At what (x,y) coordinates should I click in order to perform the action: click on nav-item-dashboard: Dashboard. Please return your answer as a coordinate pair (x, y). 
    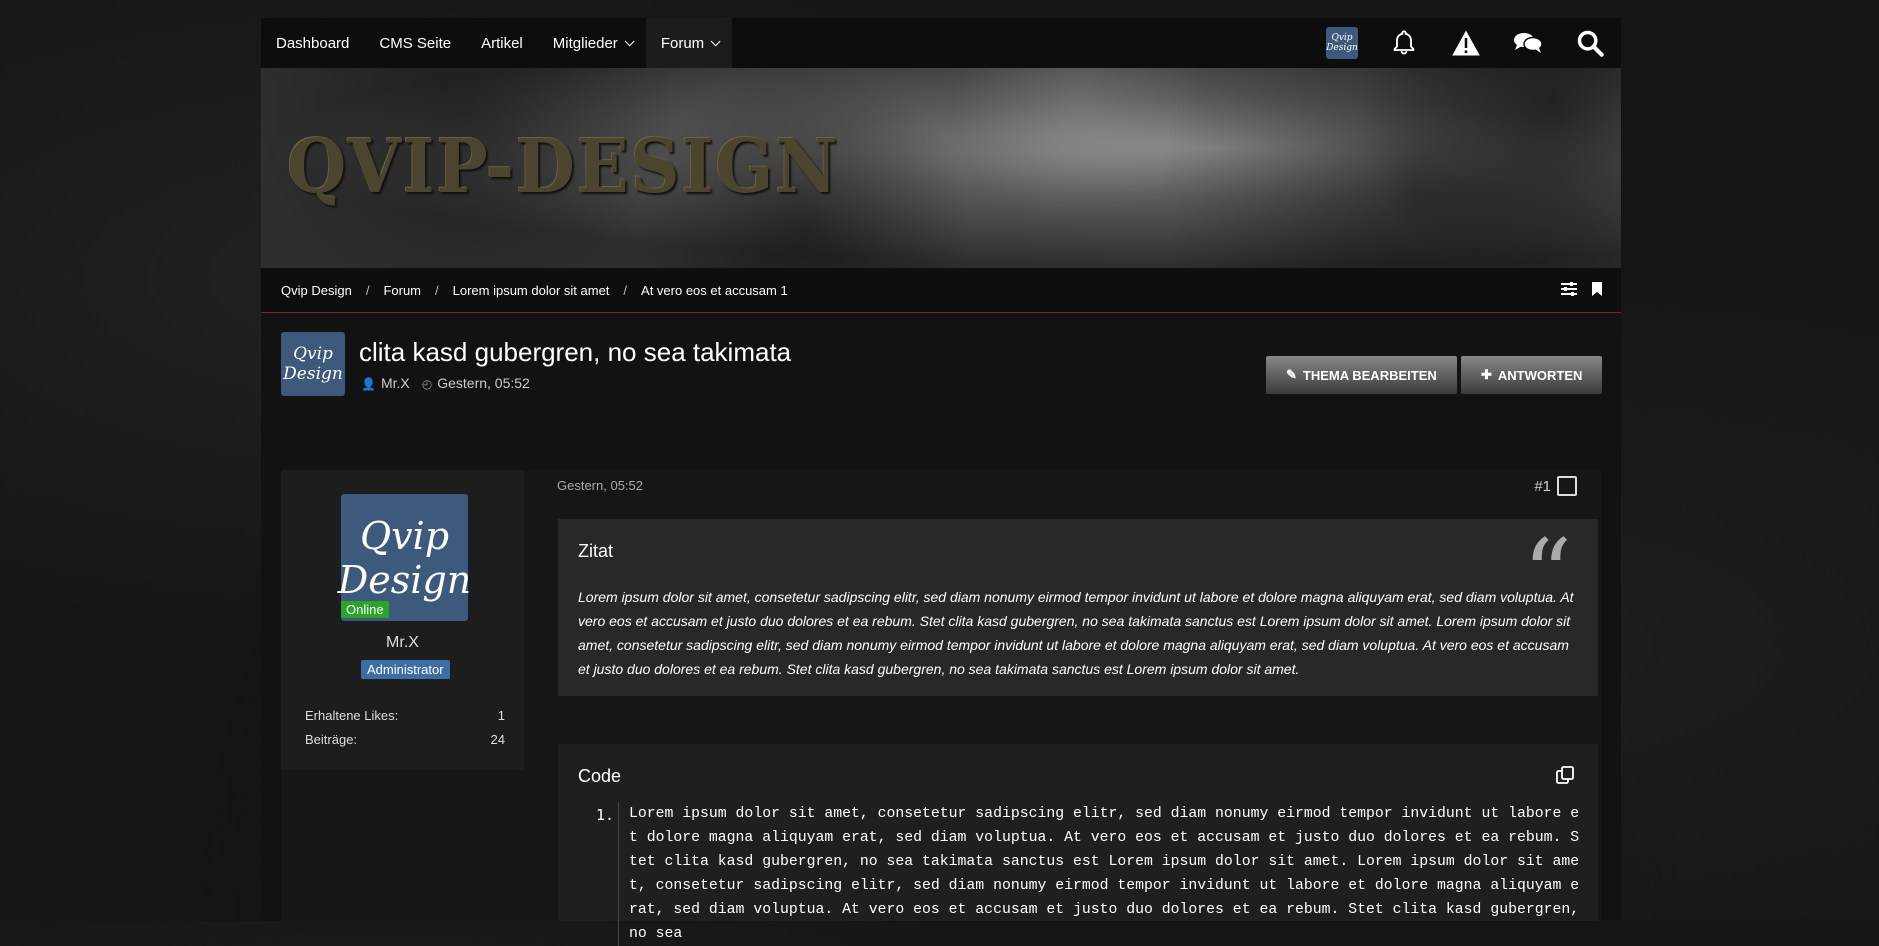
    Looking at the image, I should click on (312, 43).